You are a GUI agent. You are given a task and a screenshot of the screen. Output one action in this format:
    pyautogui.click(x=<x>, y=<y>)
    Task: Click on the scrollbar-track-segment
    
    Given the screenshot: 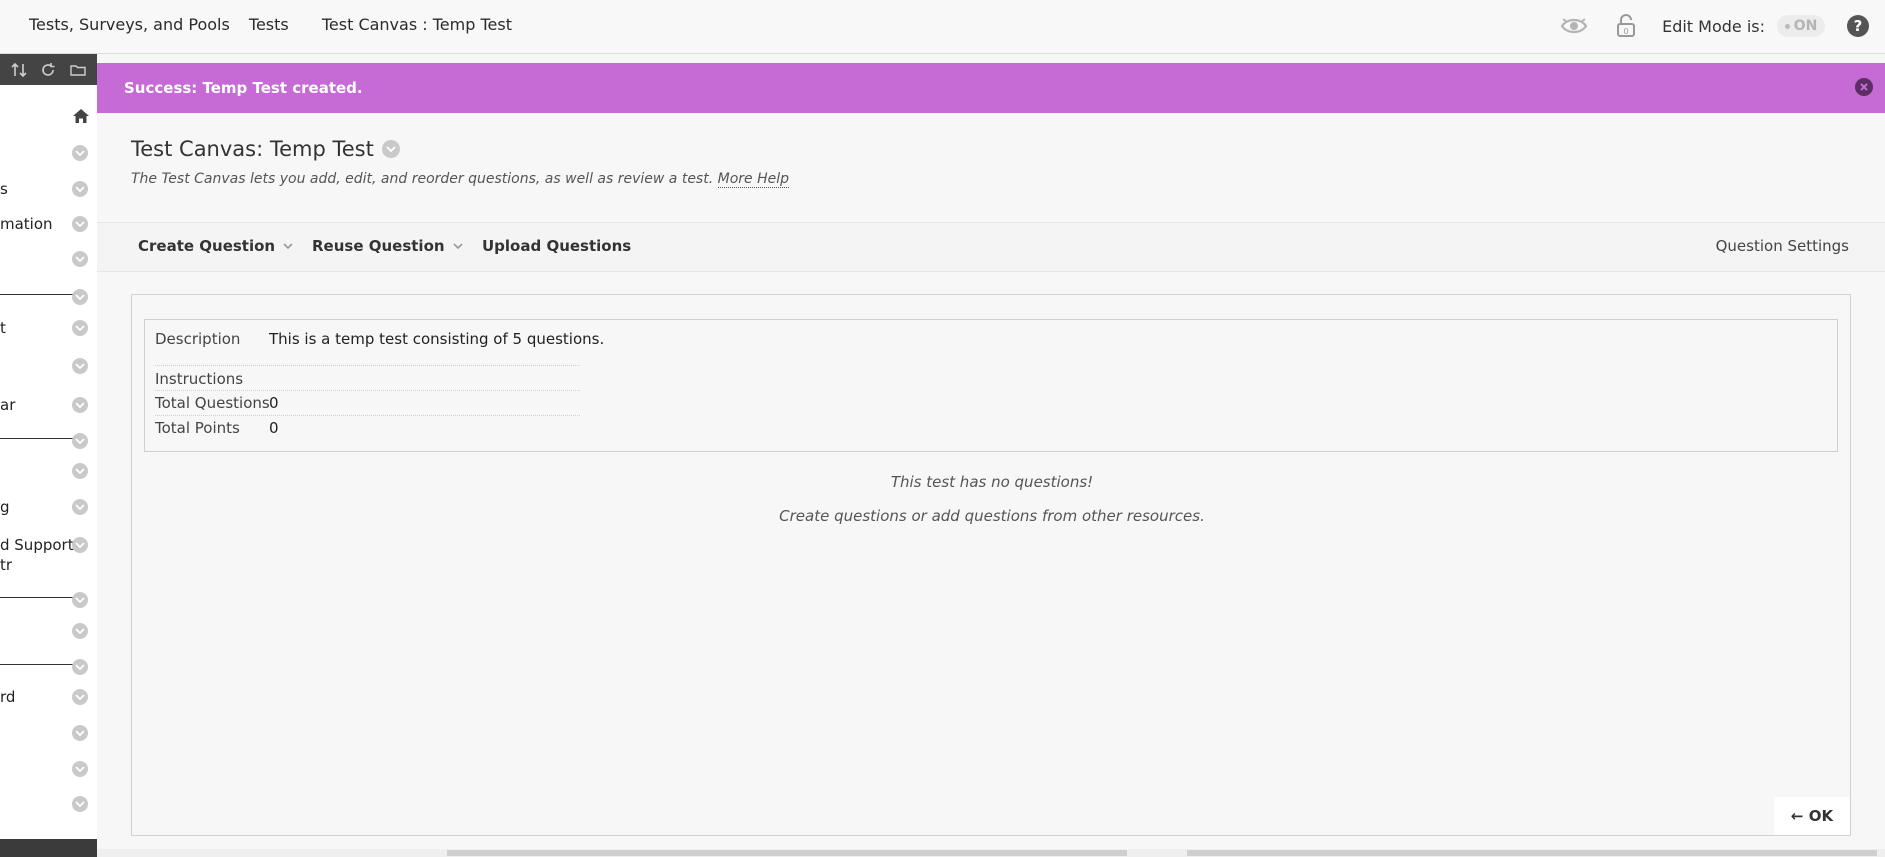 What is the action you would take?
    pyautogui.click(x=1532, y=853)
    